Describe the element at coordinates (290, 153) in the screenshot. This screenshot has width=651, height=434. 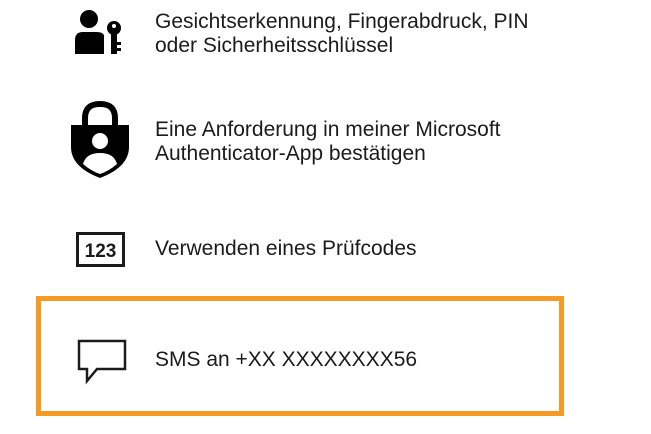
I see `option-label-line2: Authenticator-App bestätigen` at that location.